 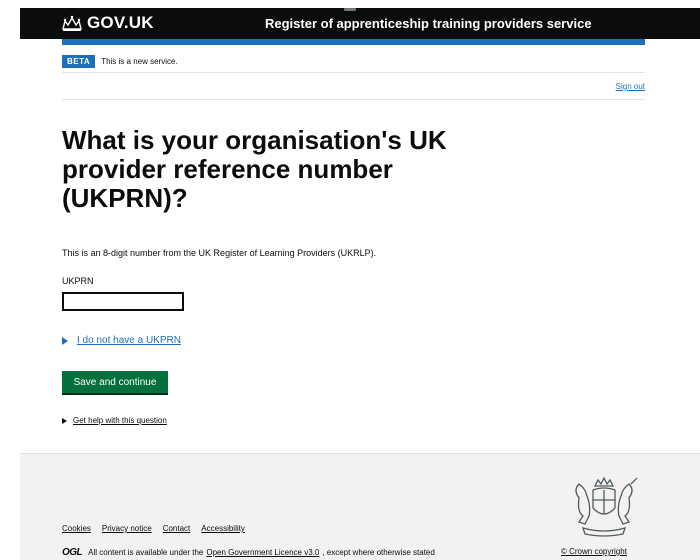 I want to click on header-handle, so click(x=350, y=9).